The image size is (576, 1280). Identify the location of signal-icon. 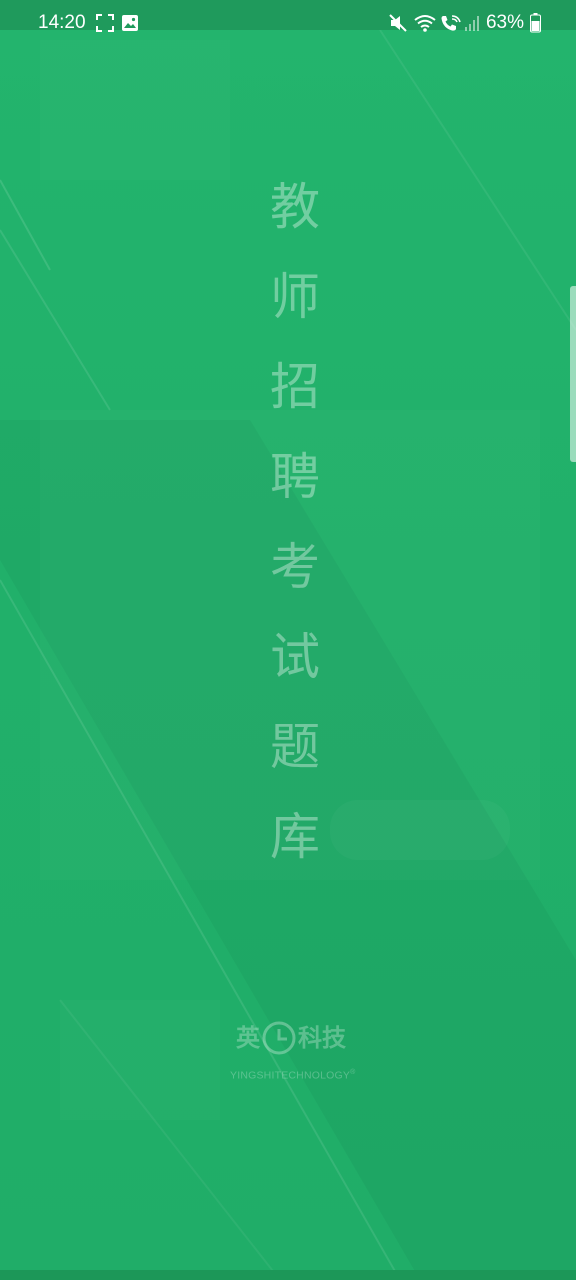
(472, 25).